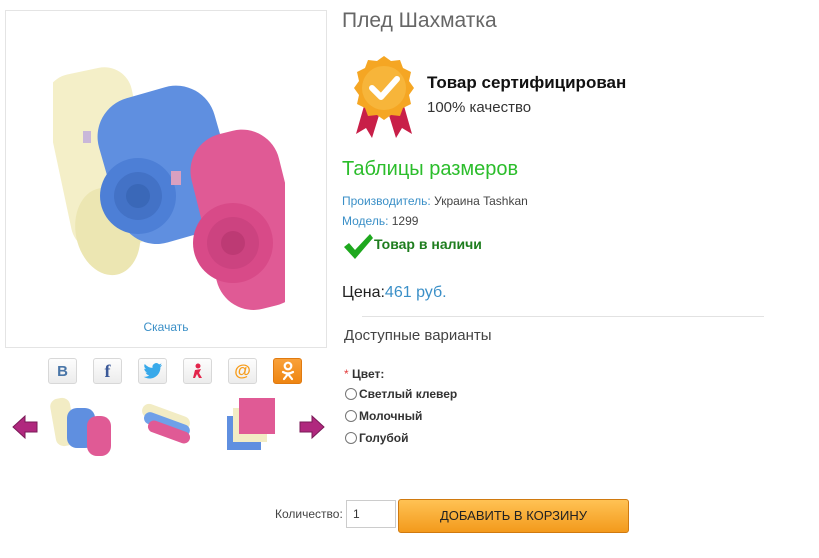 This screenshot has width=819, height=558. What do you see at coordinates (365, 221) in the screenshot?
I see `model-key: Модель:` at bounding box center [365, 221].